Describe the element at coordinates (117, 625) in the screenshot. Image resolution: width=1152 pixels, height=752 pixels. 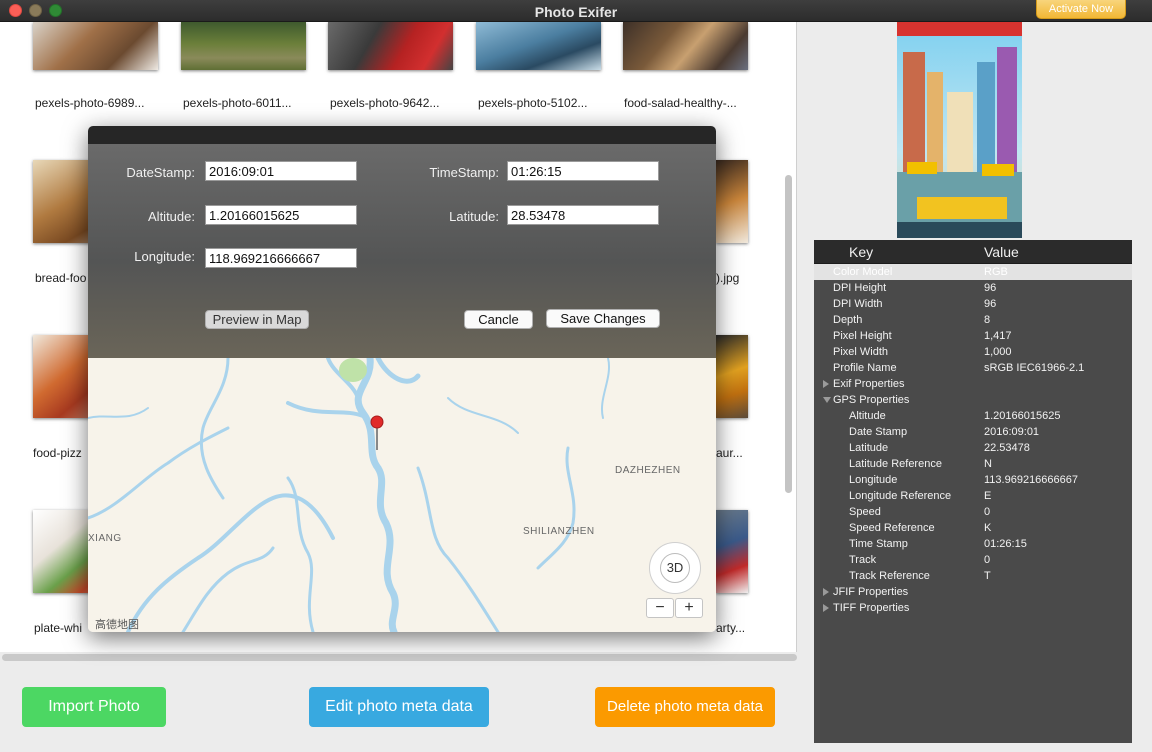
I see `map-attribution: 高德地图` at that location.